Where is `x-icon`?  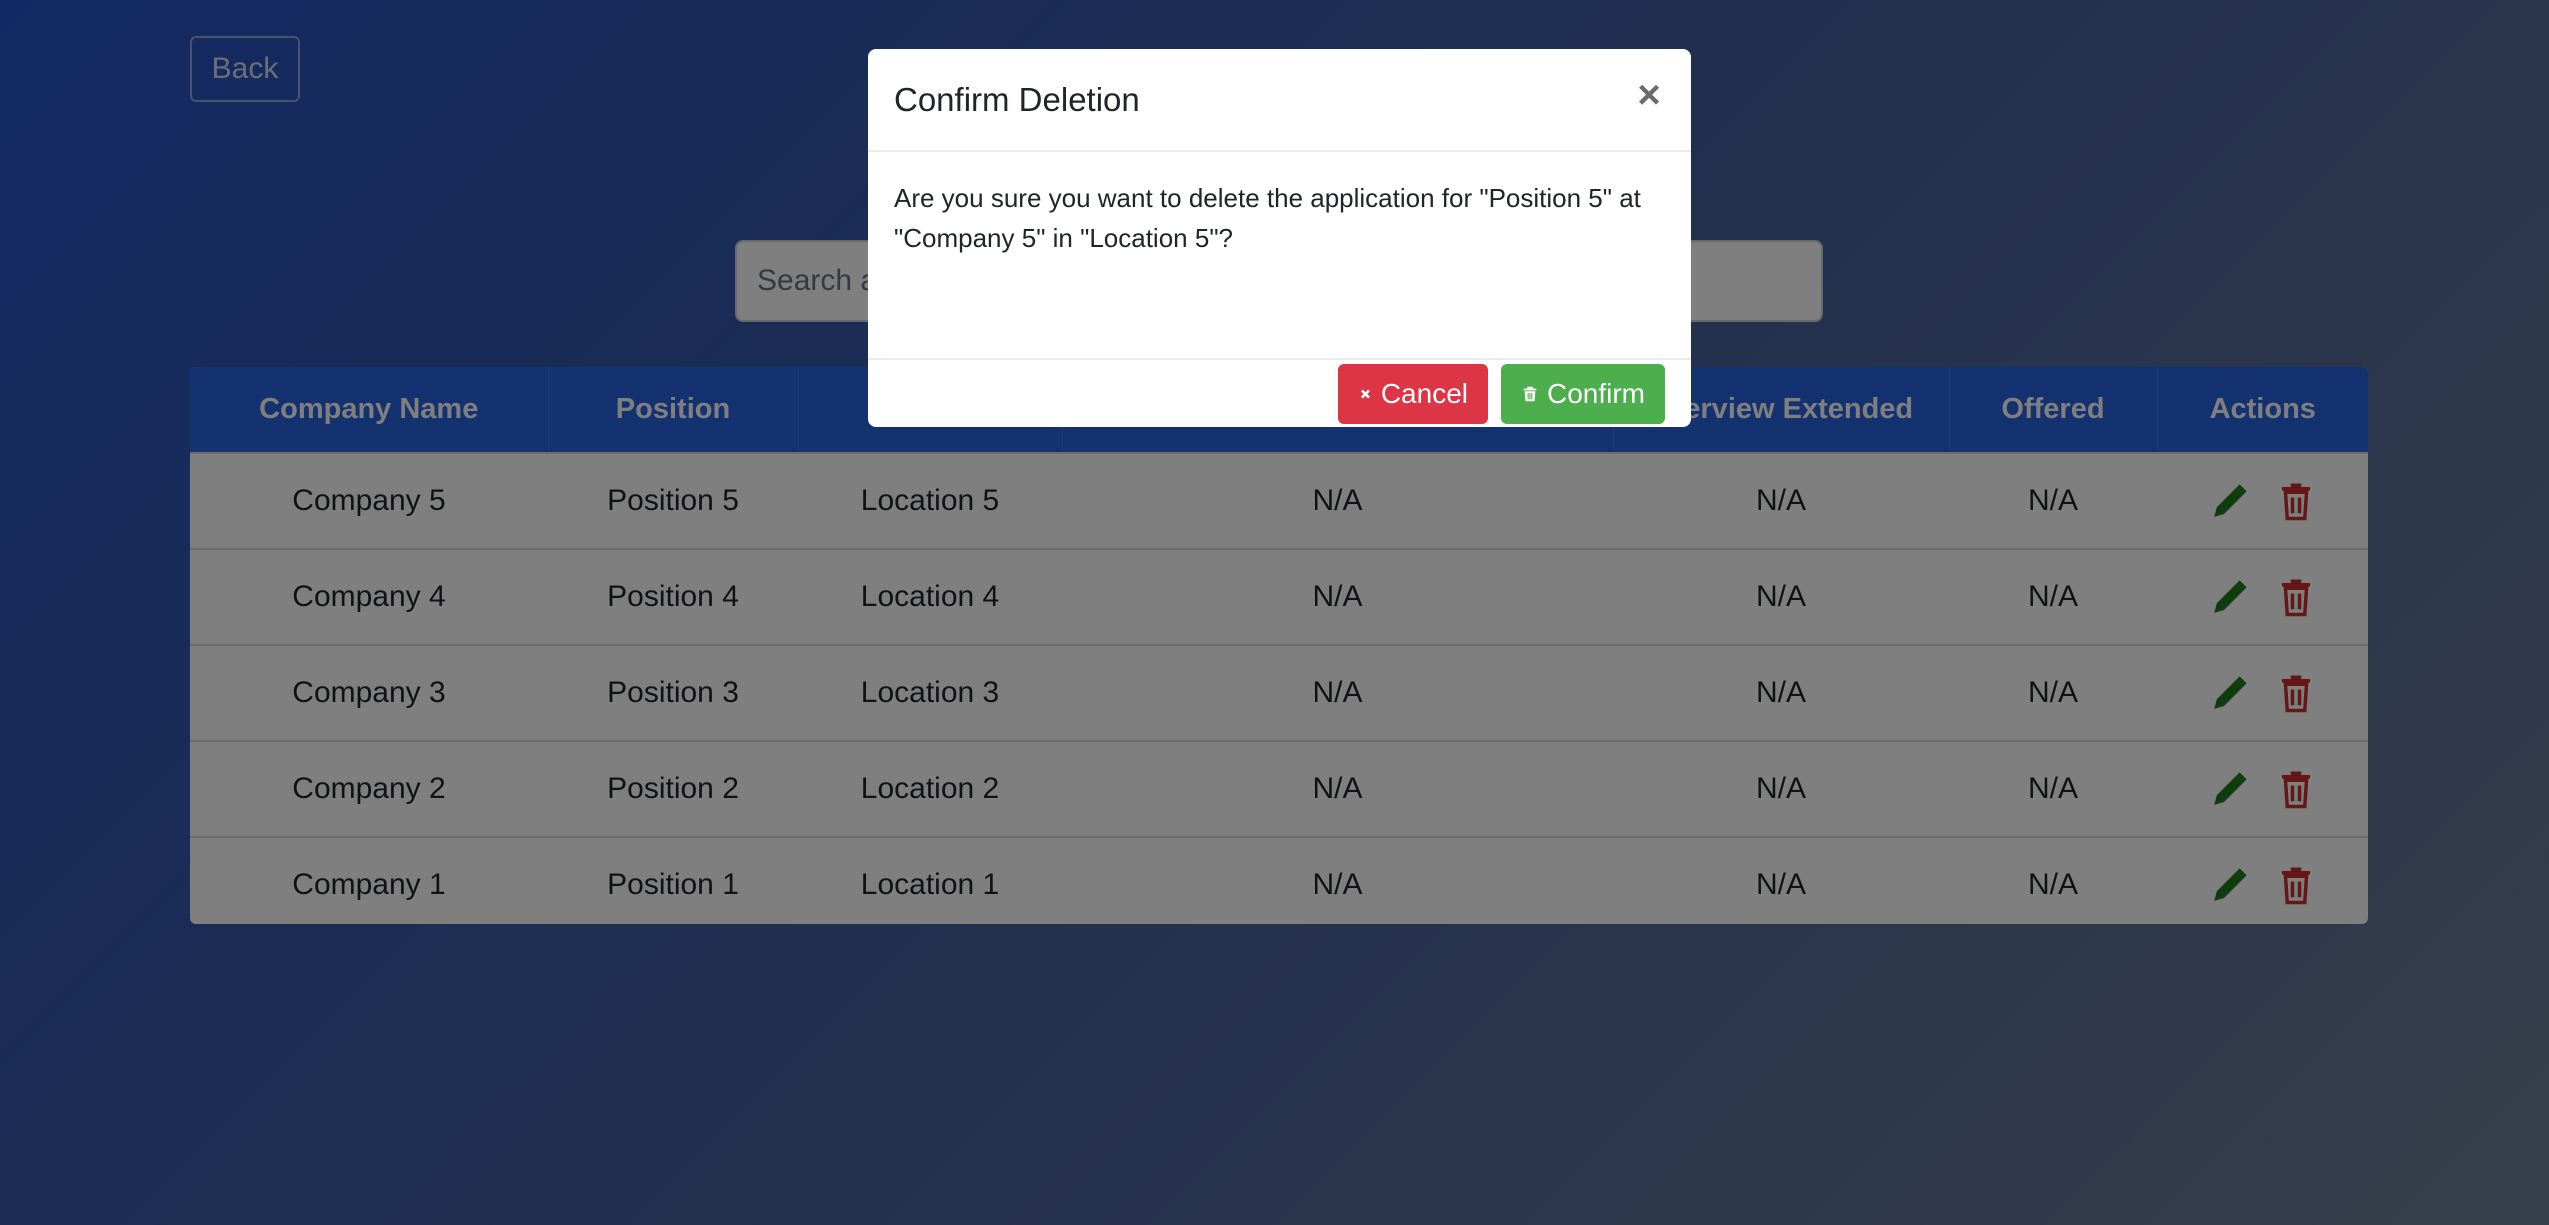
x-icon is located at coordinates (1365, 393).